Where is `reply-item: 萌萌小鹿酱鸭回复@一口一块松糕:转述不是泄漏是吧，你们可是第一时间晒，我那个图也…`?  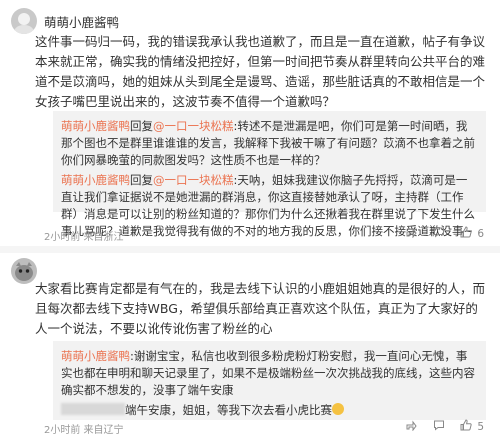
reply-item: 萌萌小鹿酱鸭回复@一口一块松糕:转述不是泄漏是吧，你们可是第一时间晒，我那个图也… is located at coordinates (269, 143).